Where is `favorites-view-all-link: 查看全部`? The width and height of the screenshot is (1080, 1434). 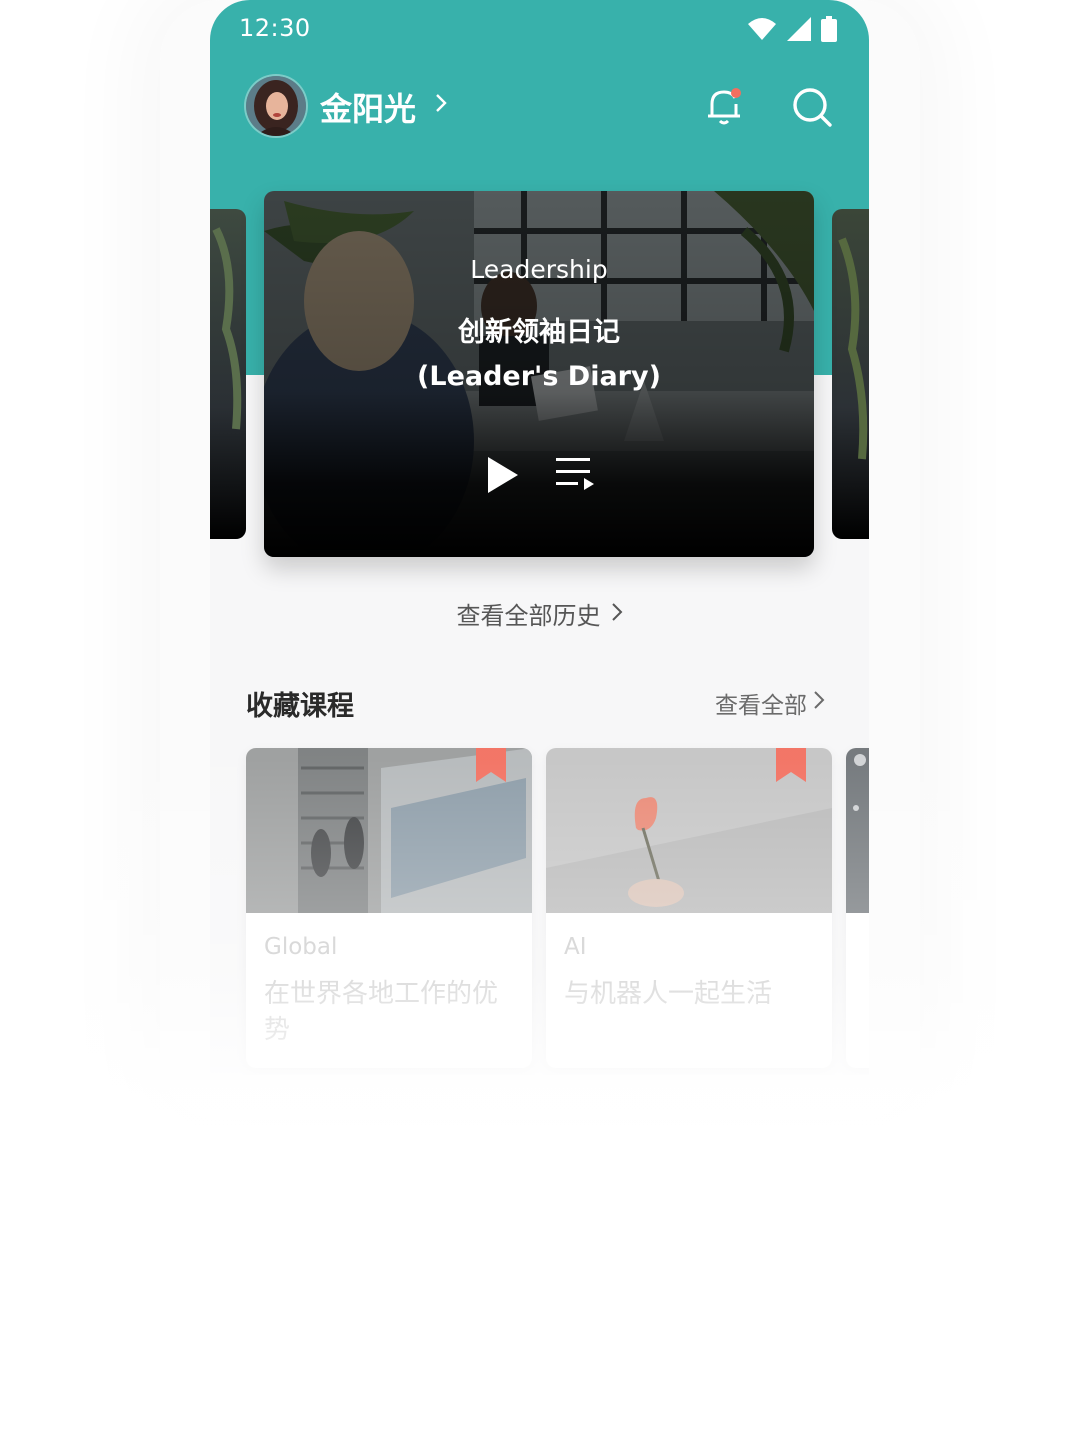
favorites-view-all-link: 查看全部 is located at coordinates (770, 703).